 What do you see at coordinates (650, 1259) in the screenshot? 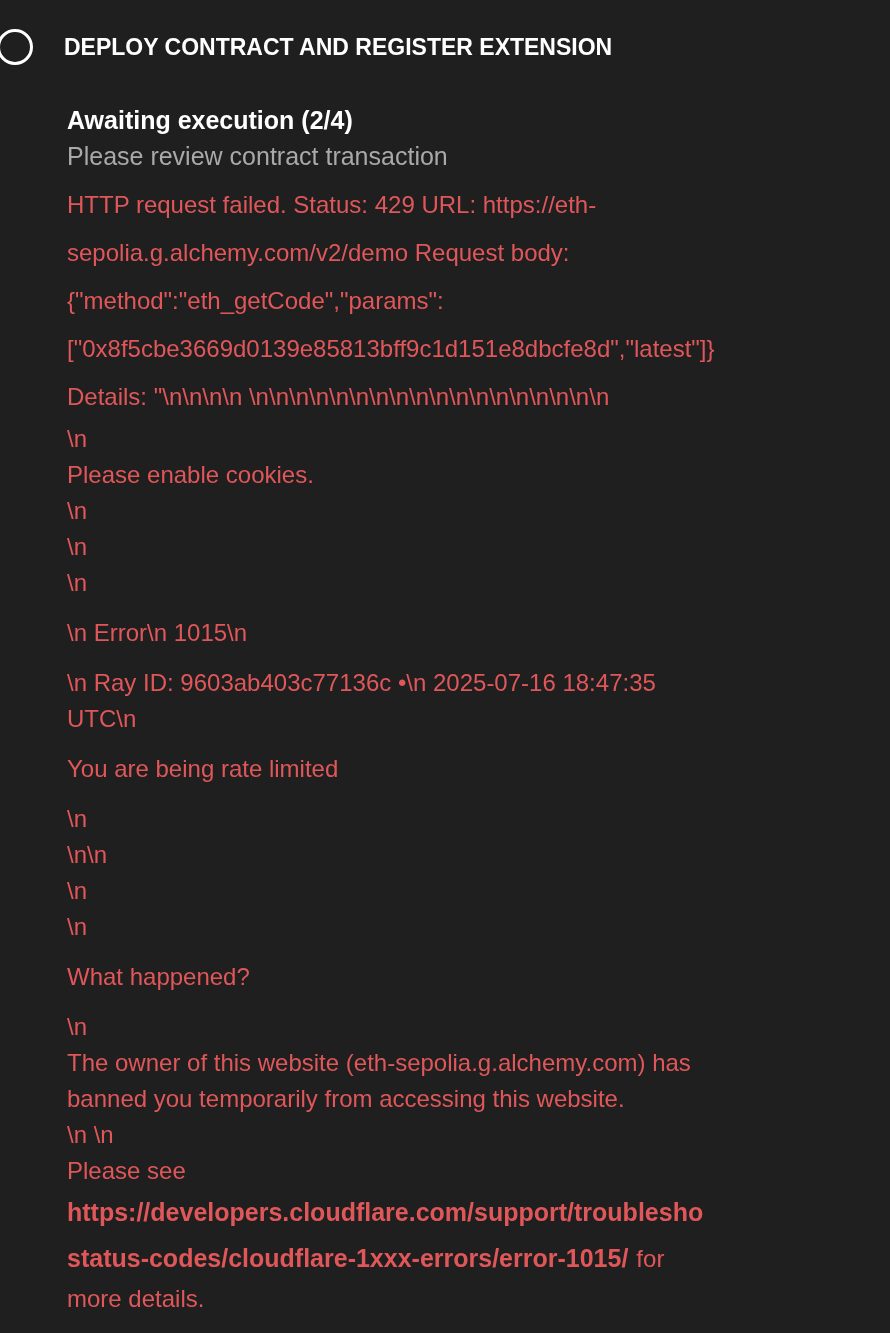
I see `error-text: for` at bounding box center [650, 1259].